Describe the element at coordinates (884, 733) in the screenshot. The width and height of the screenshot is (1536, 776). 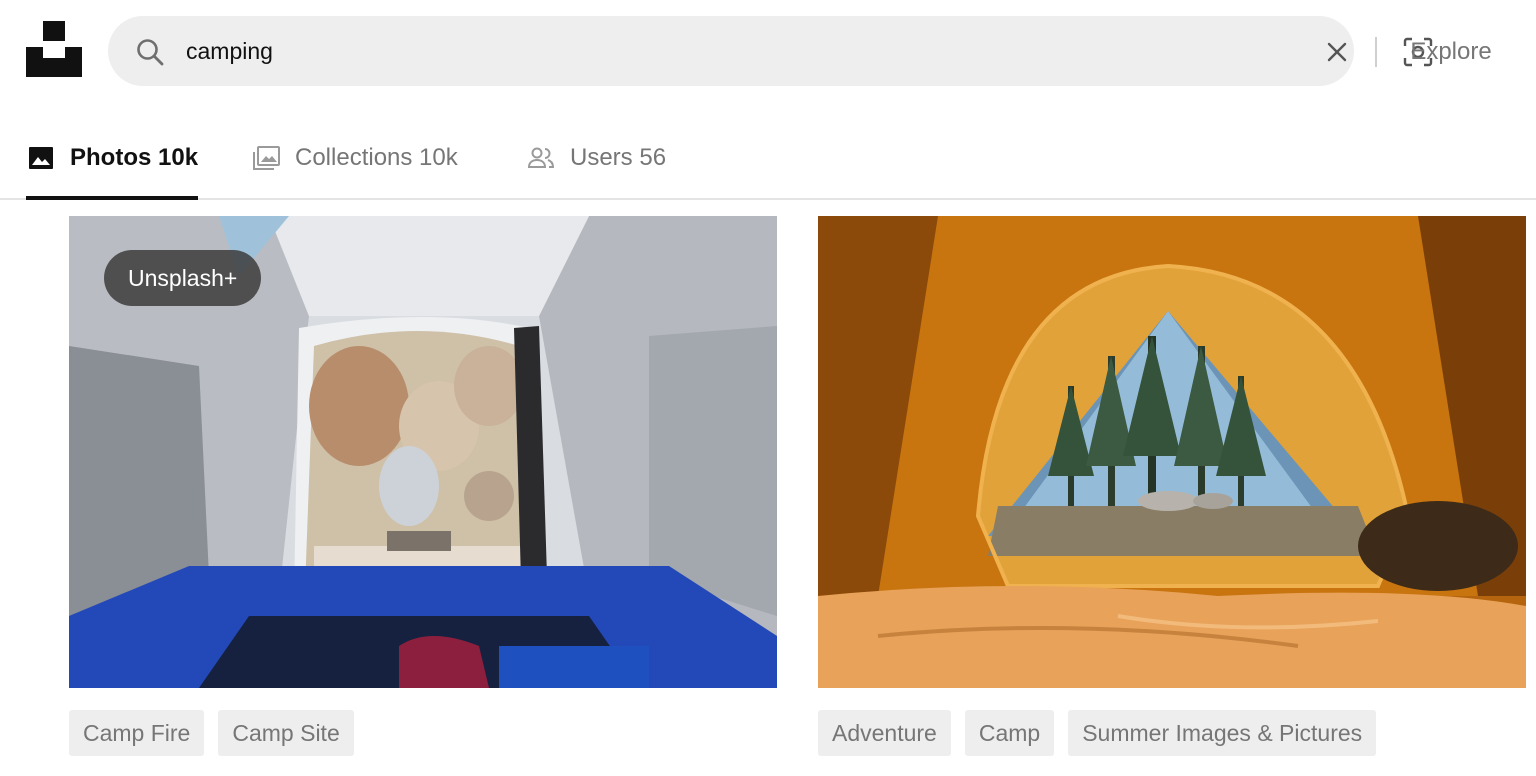
I see `tag-chip: Adventure` at that location.